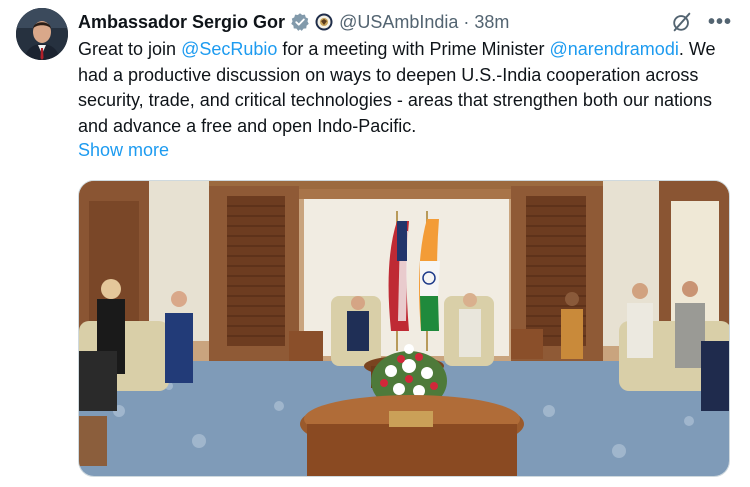  Describe the element at coordinates (613, 49) in the screenshot. I see `mention-link: @narendramodi` at that location.